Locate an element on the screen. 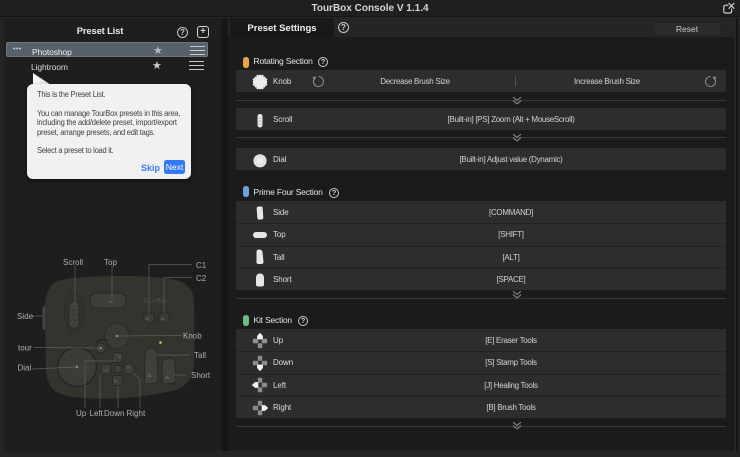  svg-text: tour is located at coordinates (25, 348).